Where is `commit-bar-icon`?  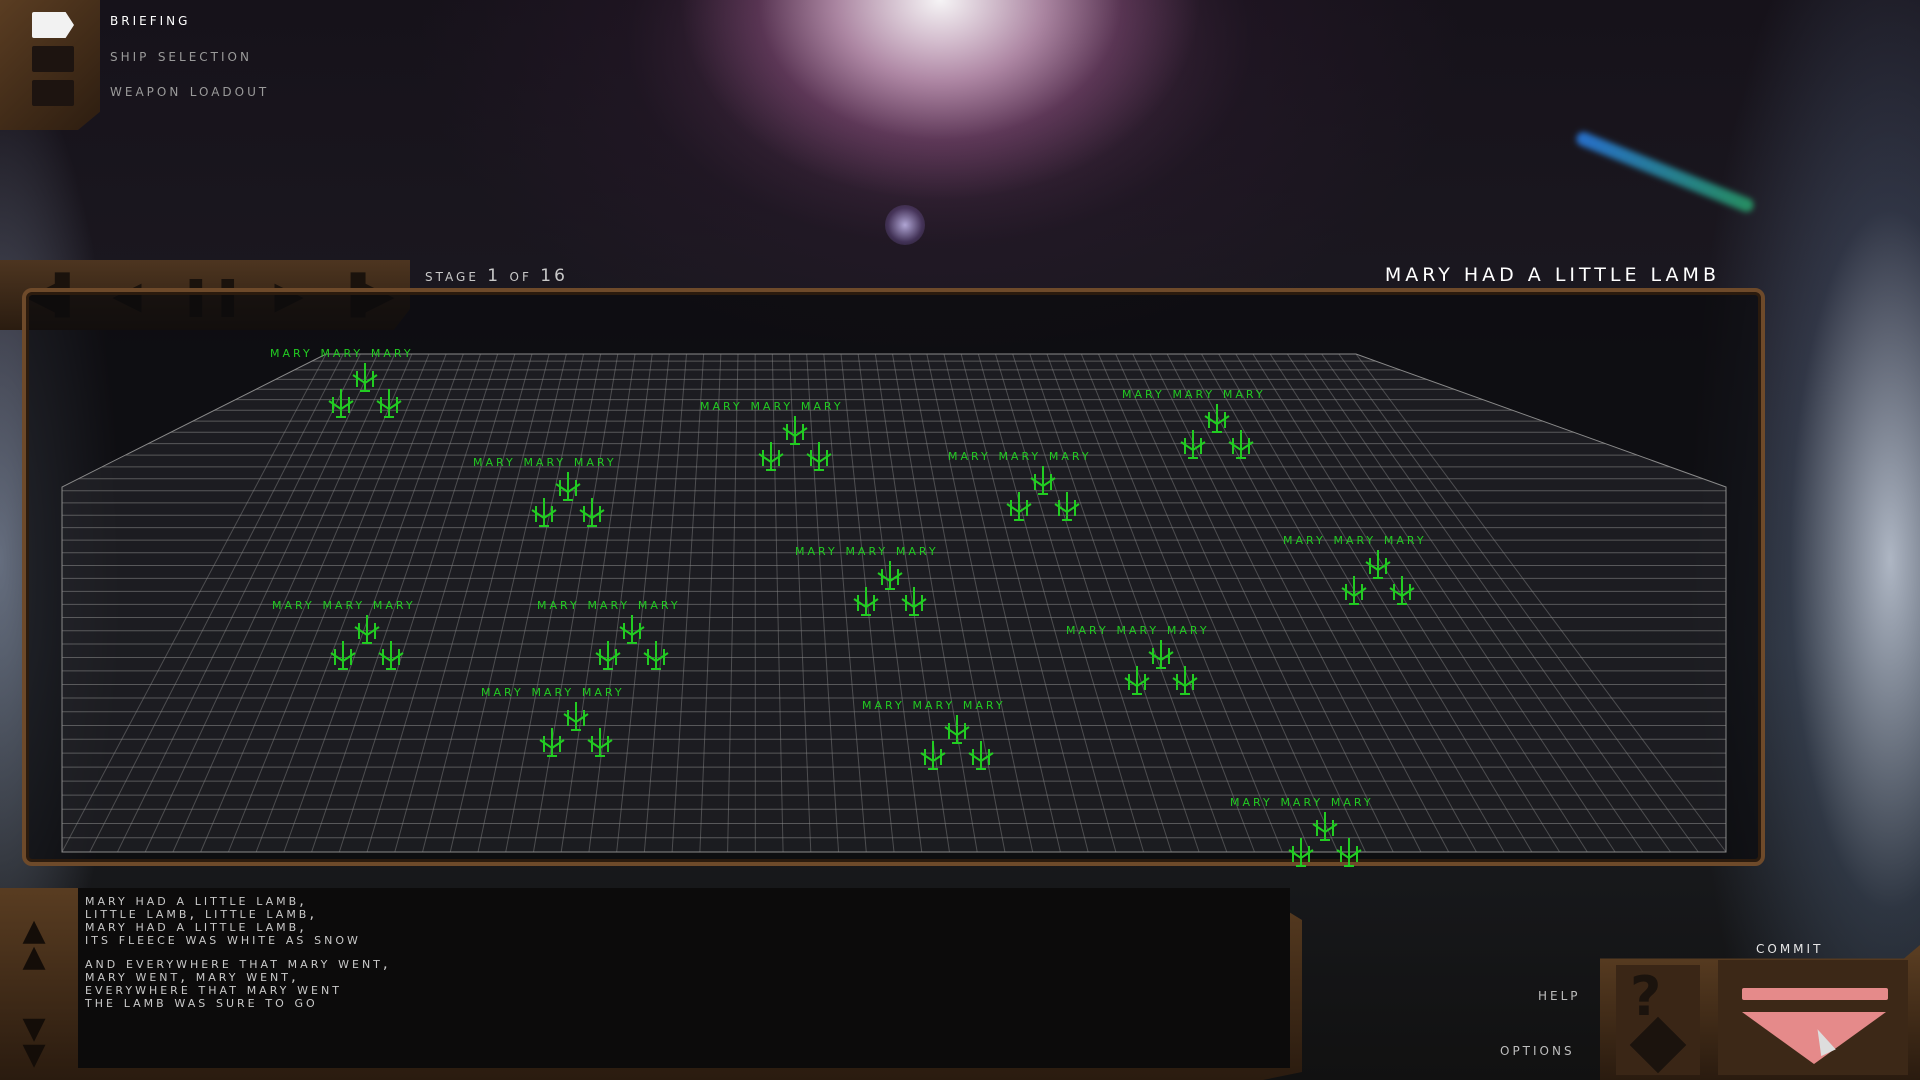
commit-bar-icon is located at coordinates (1815, 994).